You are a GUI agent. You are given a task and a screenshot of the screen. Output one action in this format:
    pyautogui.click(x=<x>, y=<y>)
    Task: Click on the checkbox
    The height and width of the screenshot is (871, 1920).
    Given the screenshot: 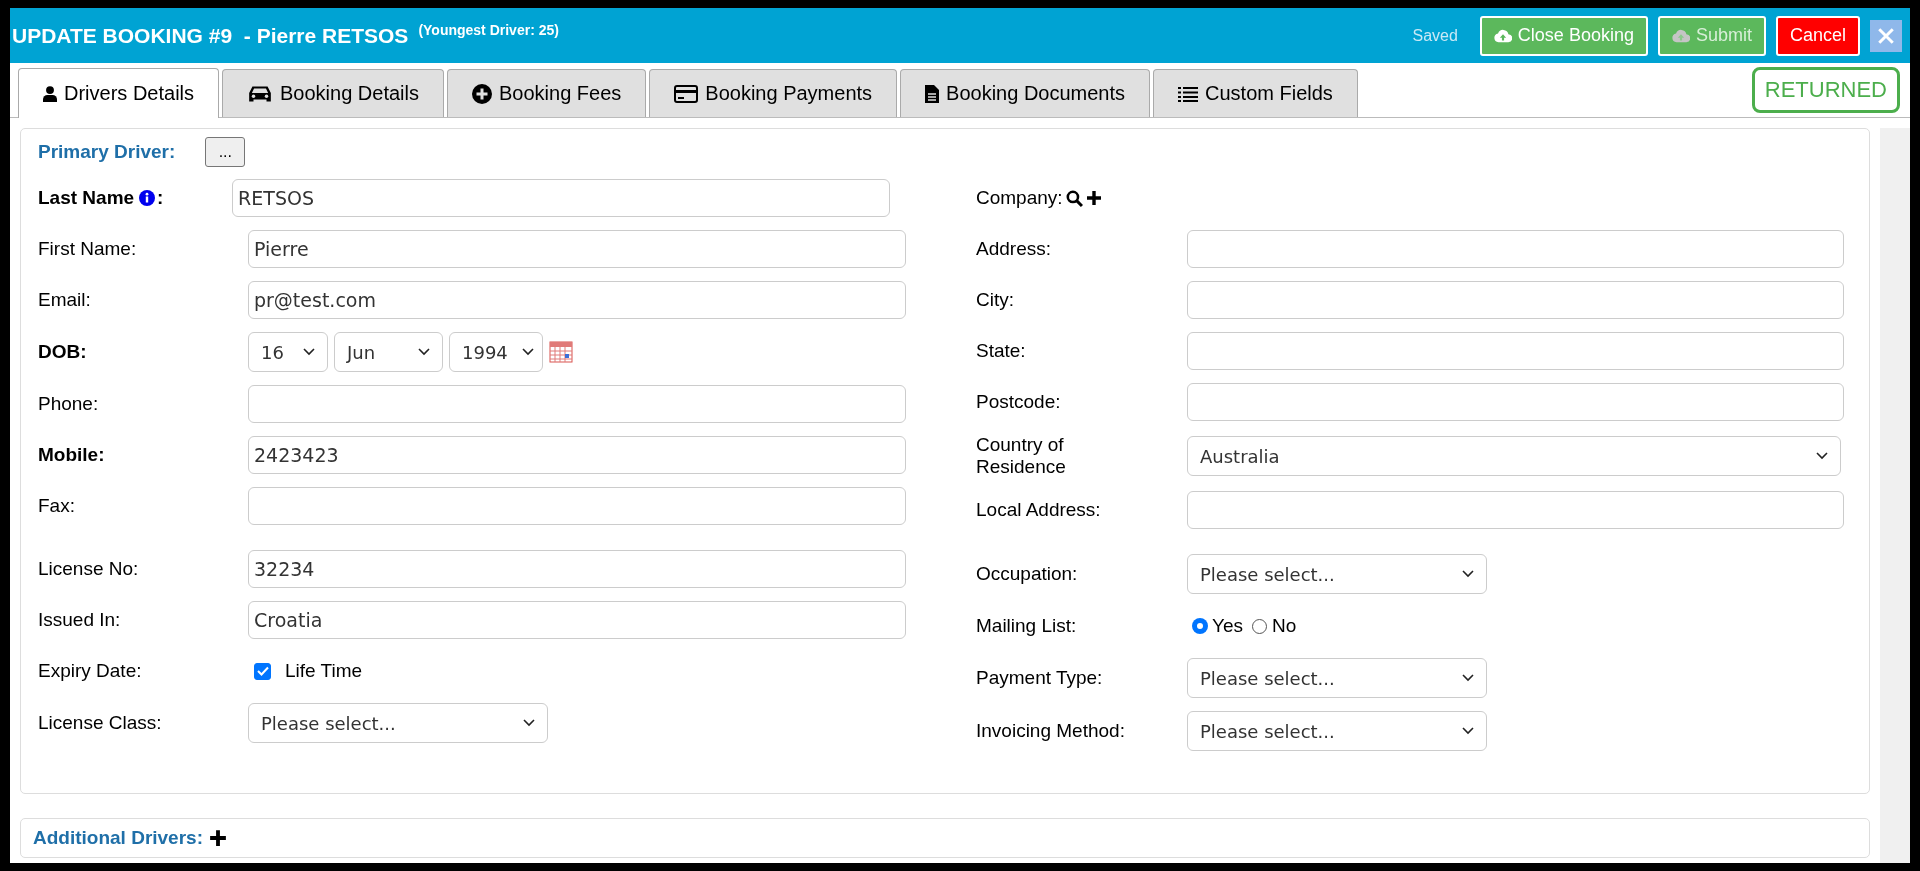 What is the action you would take?
    pyautogui.click(x=262, y=671)
    